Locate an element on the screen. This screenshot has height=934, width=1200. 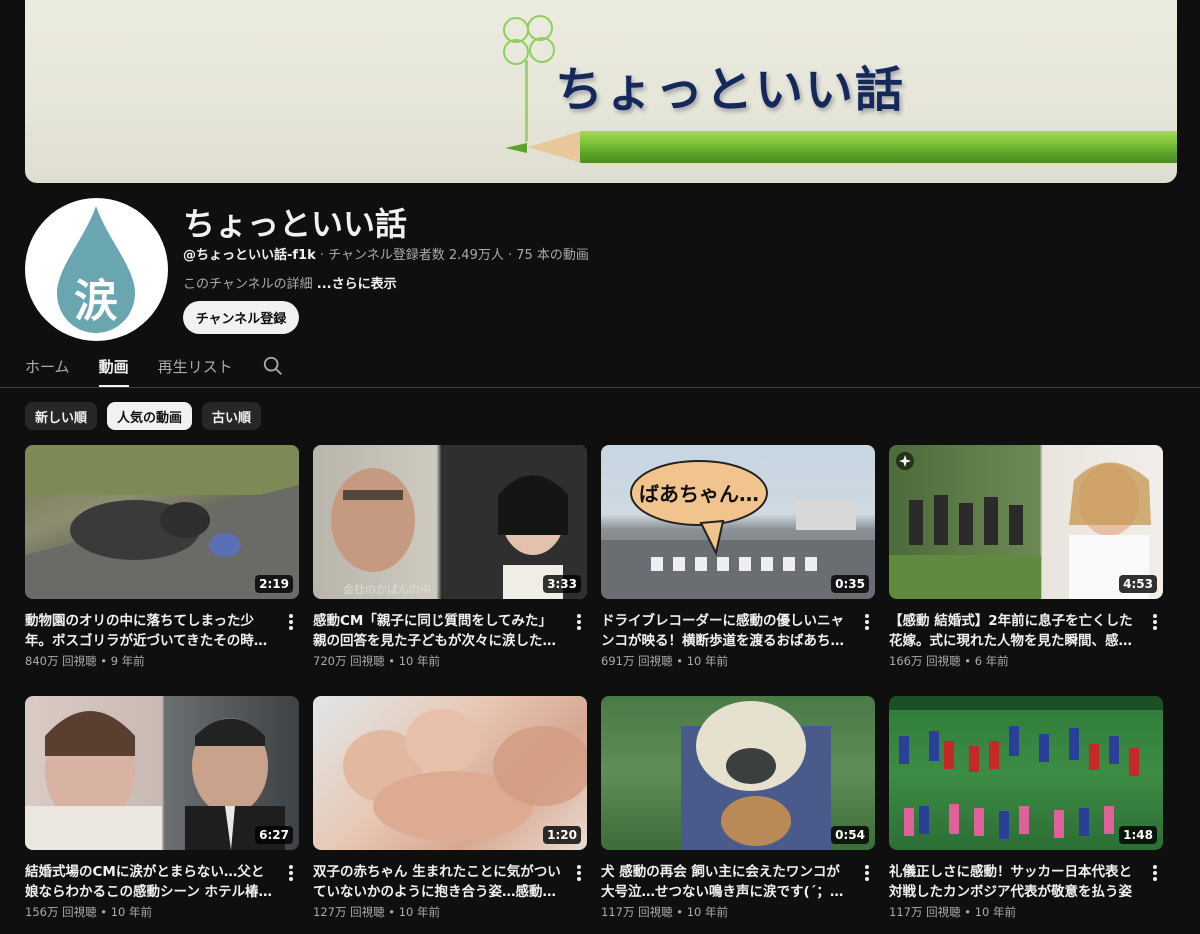
video-duration: 2:19 is located at coordinates (274, 584).